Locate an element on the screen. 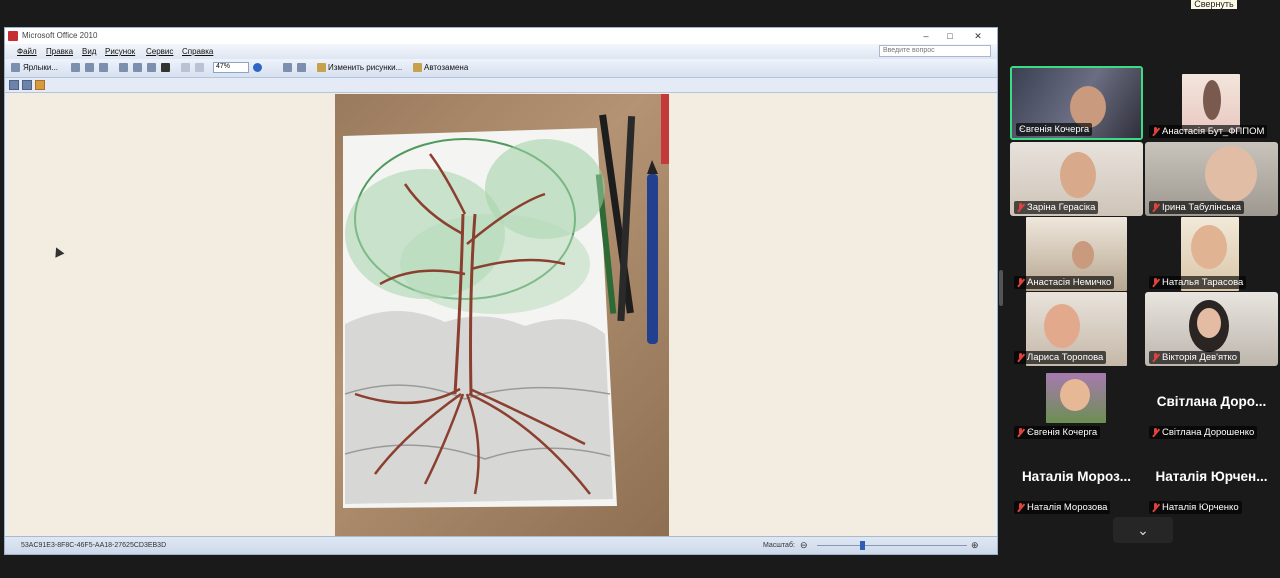  participant-name: Наталья Тарасова is located at coordinates (1203, 282).